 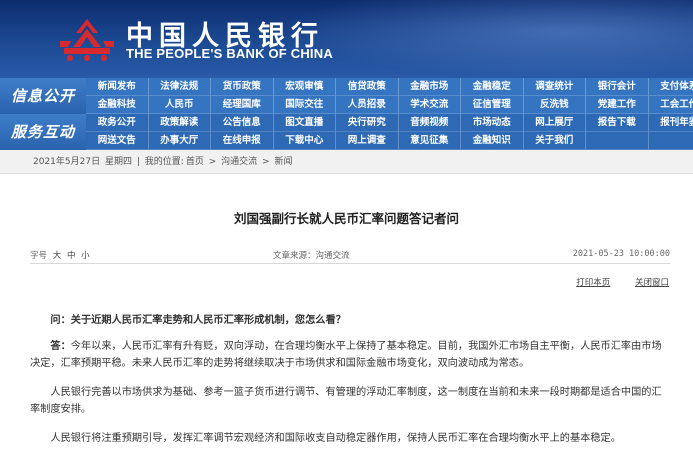 What do you see at coordinates (67, 162) in the screenshot?
I see `breadcrumb-date: 2021年5月27日` at bounding box center [67, 162].